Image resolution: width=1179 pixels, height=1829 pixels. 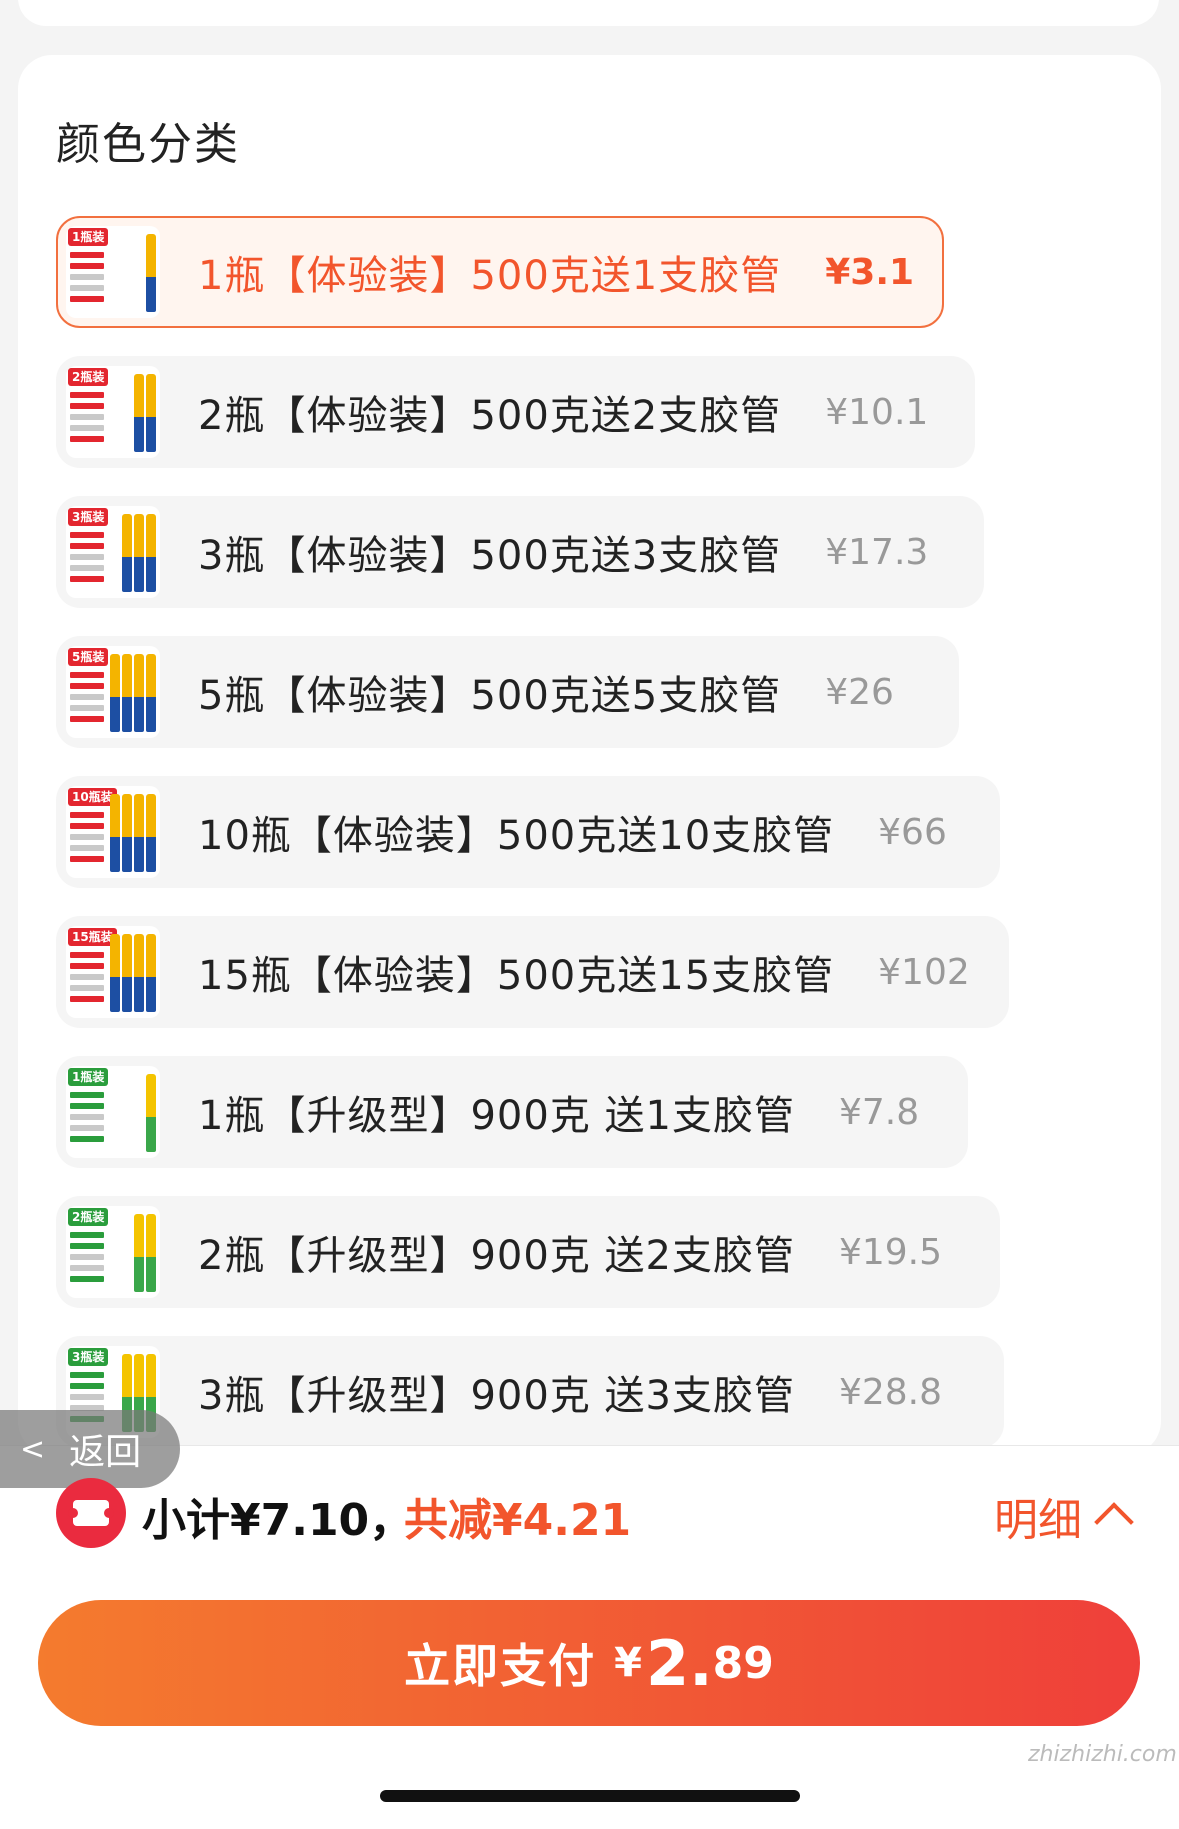 I want to click on back-button: < 返回, so click(x=90, y=1449).